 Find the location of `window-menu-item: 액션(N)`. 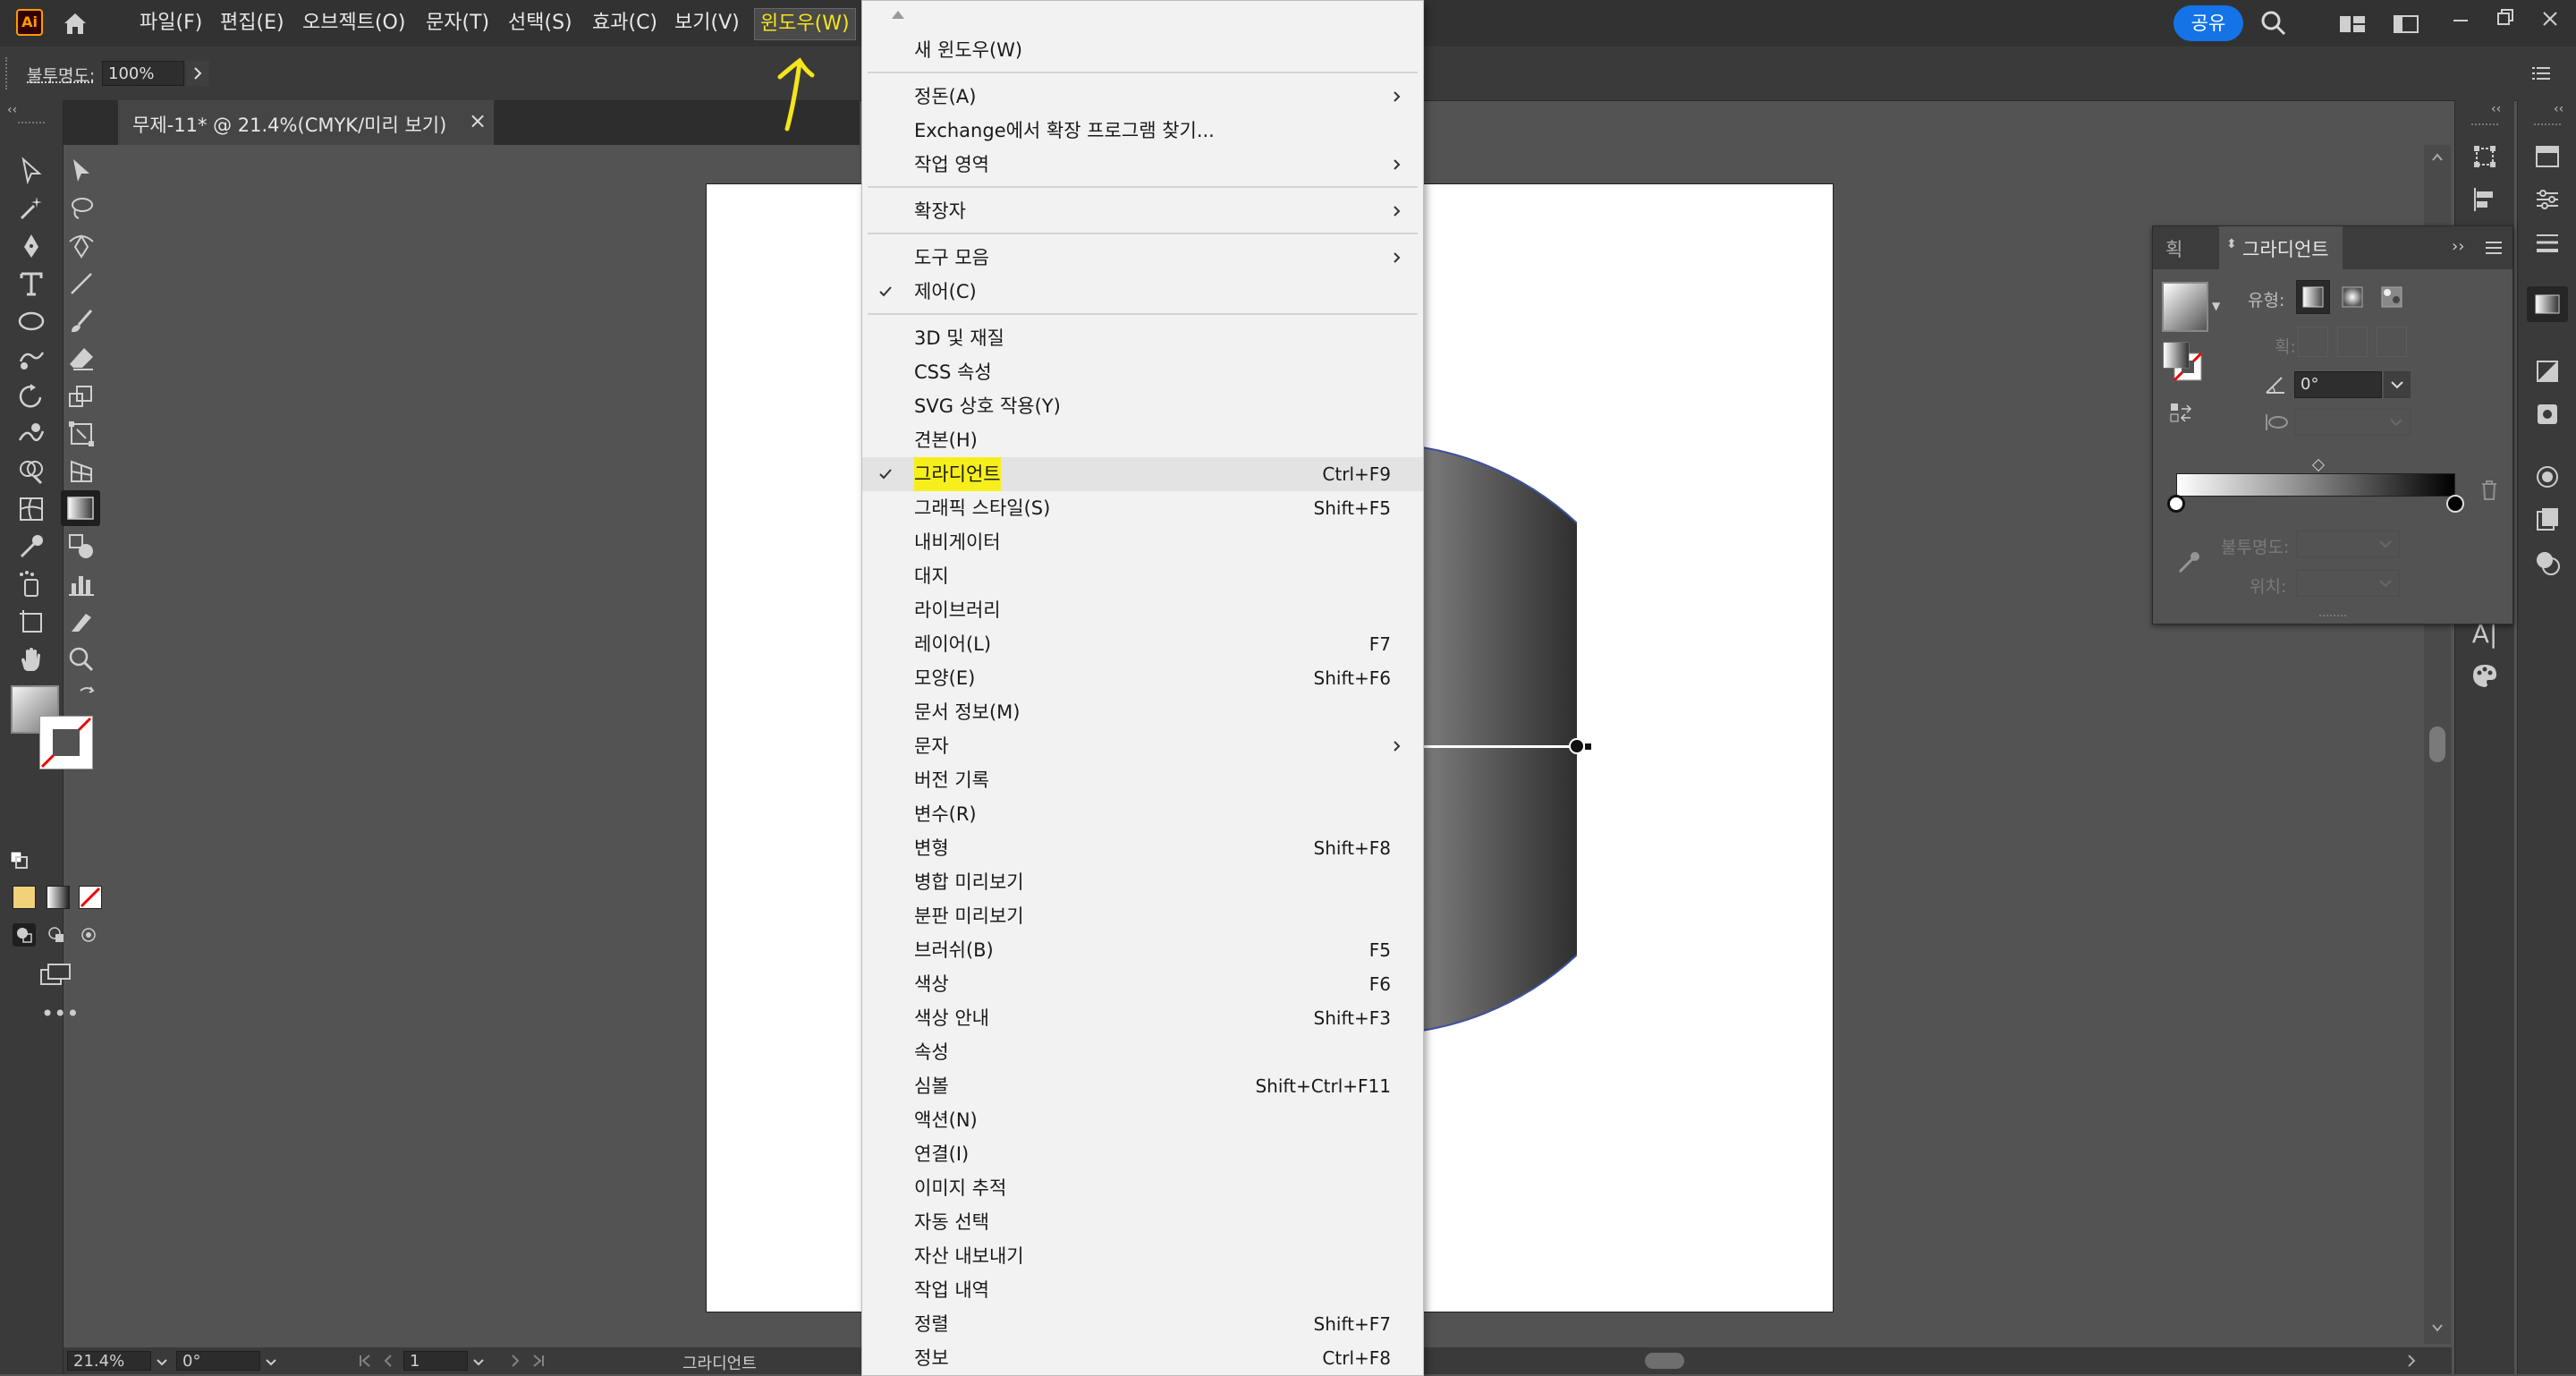

window-menu-item: 액션(N) is located at coordinates (1142, 1120).